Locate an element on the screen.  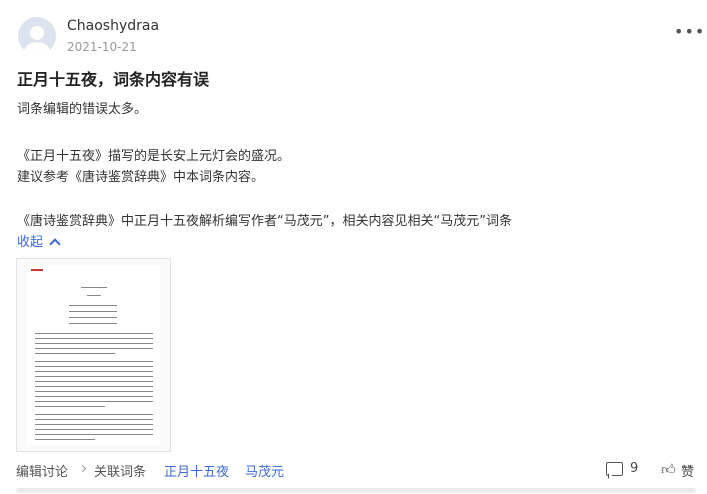
paragraph-2: 《正月十五夜》描写的是长安上元灯会的盛况。 is located at coordinates (154, 156).